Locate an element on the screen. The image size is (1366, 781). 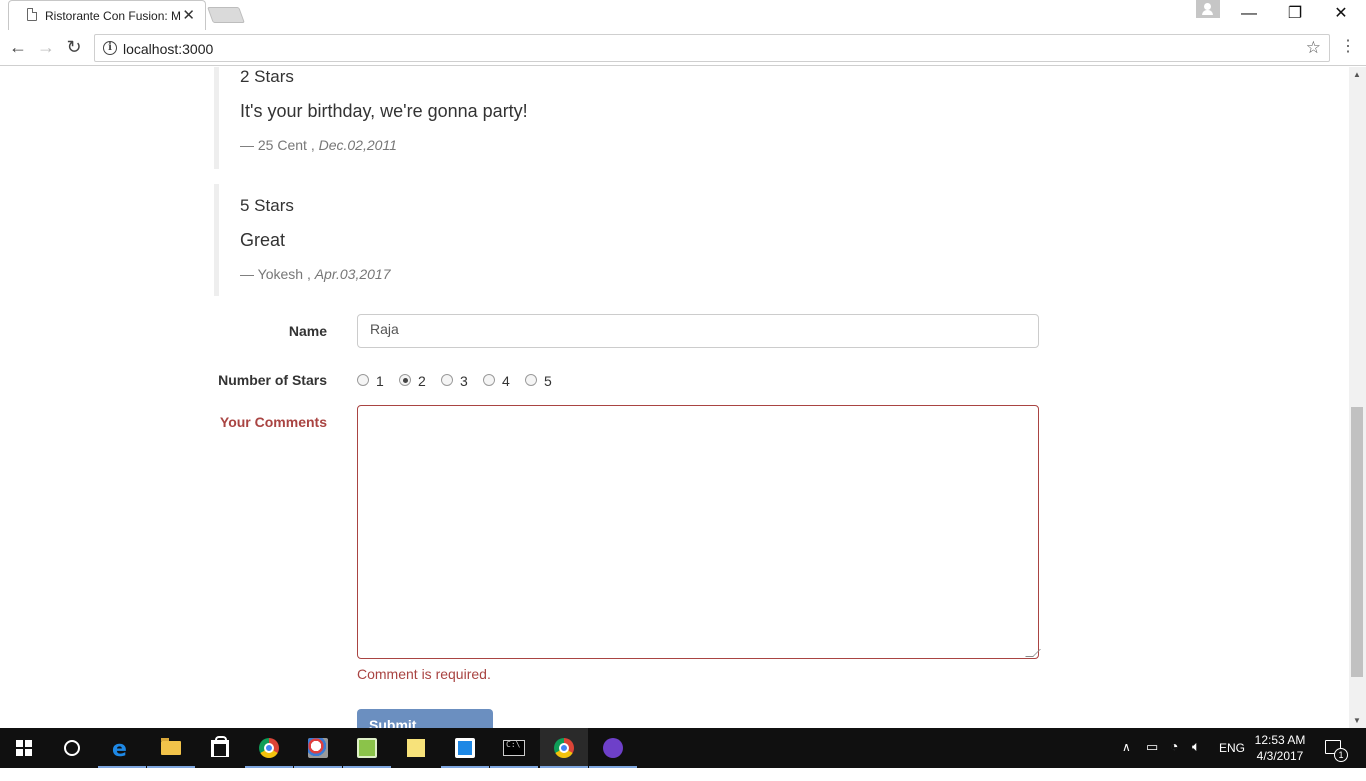
scrollbar-thumb is located at coordinates (1357, 542).